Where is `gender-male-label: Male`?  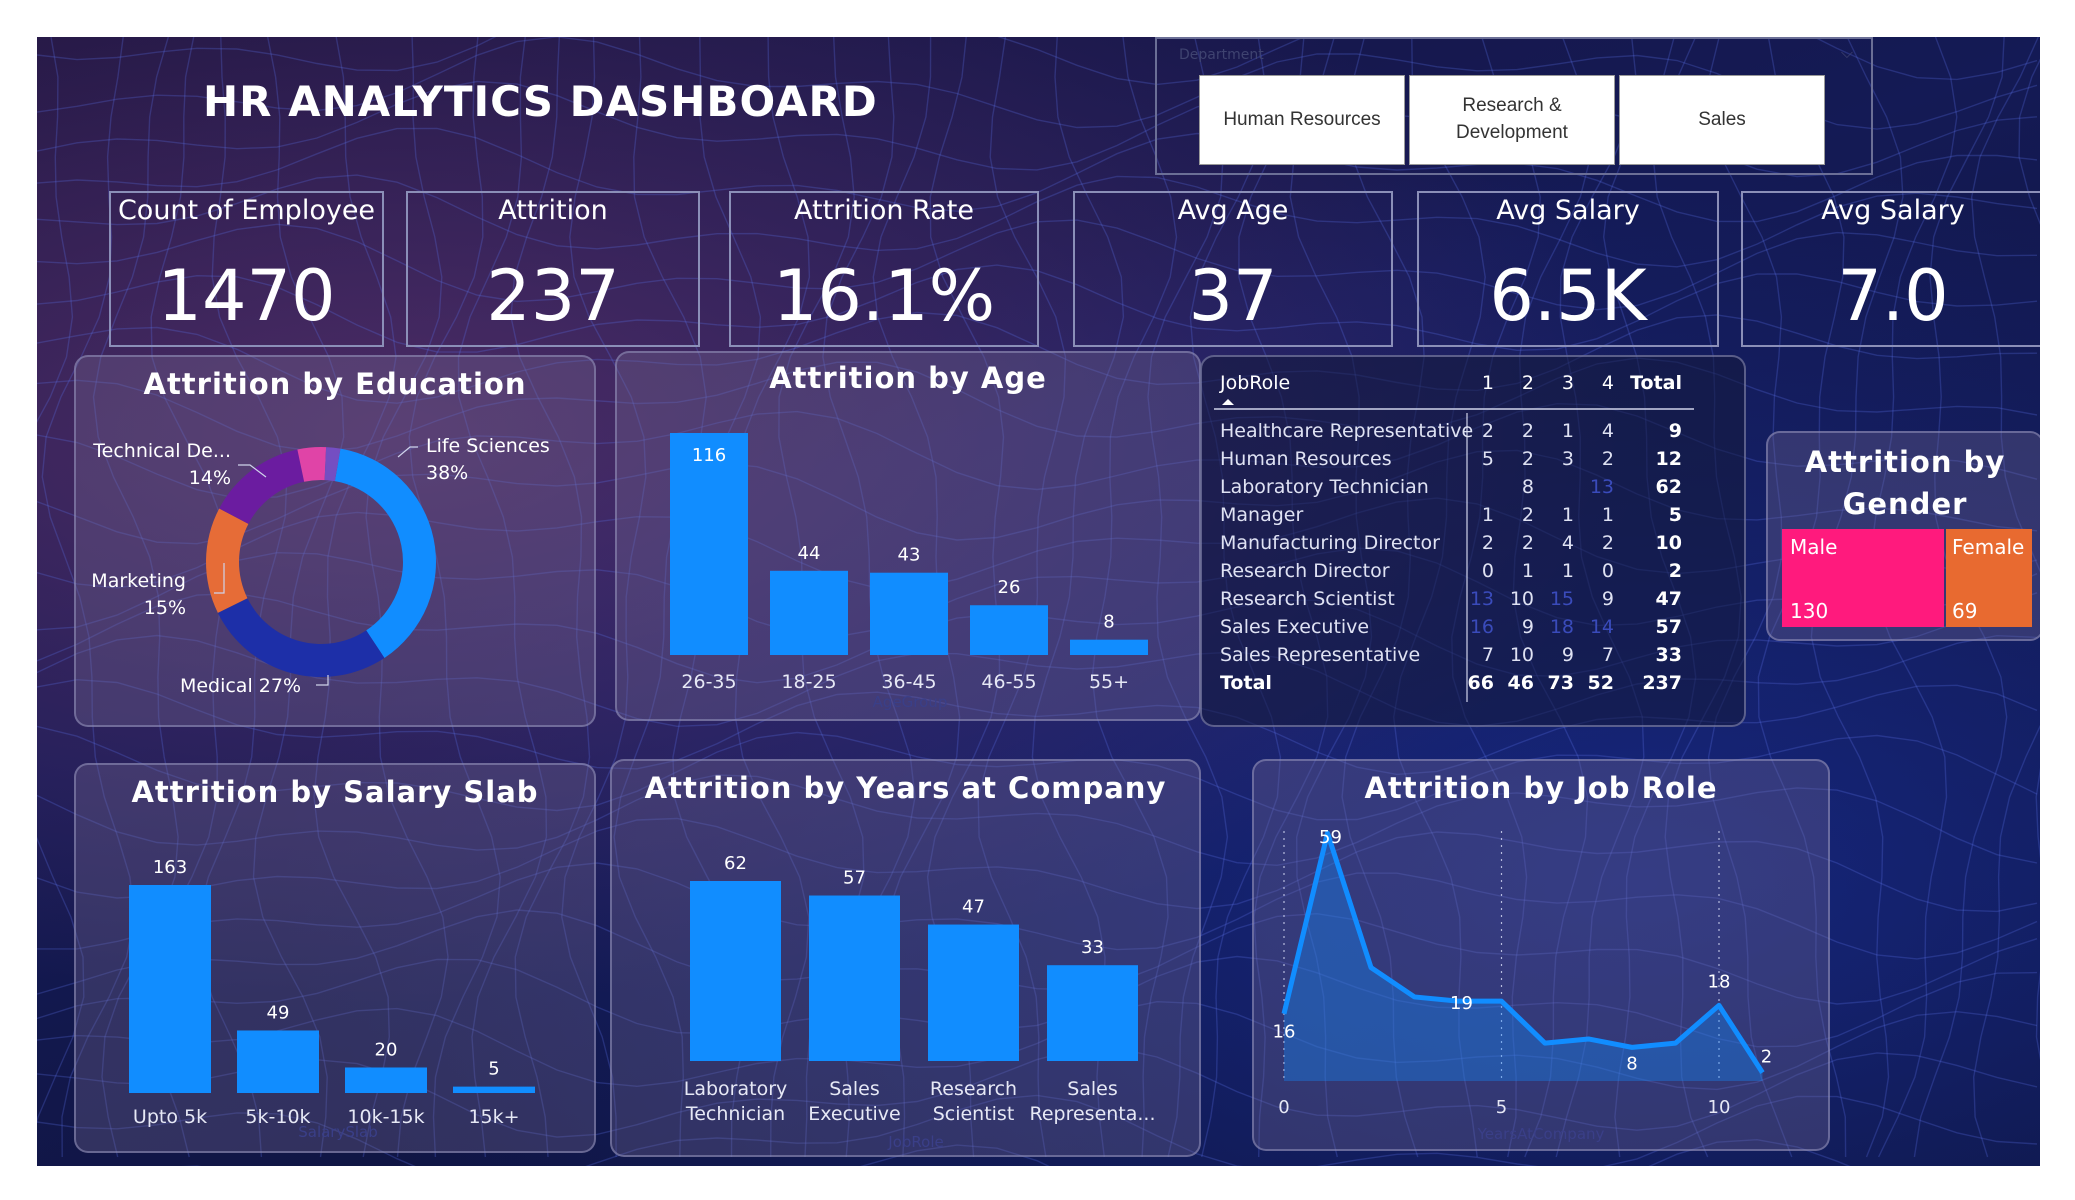
gender-male-label: Male is located at coordinates (1814, 547).